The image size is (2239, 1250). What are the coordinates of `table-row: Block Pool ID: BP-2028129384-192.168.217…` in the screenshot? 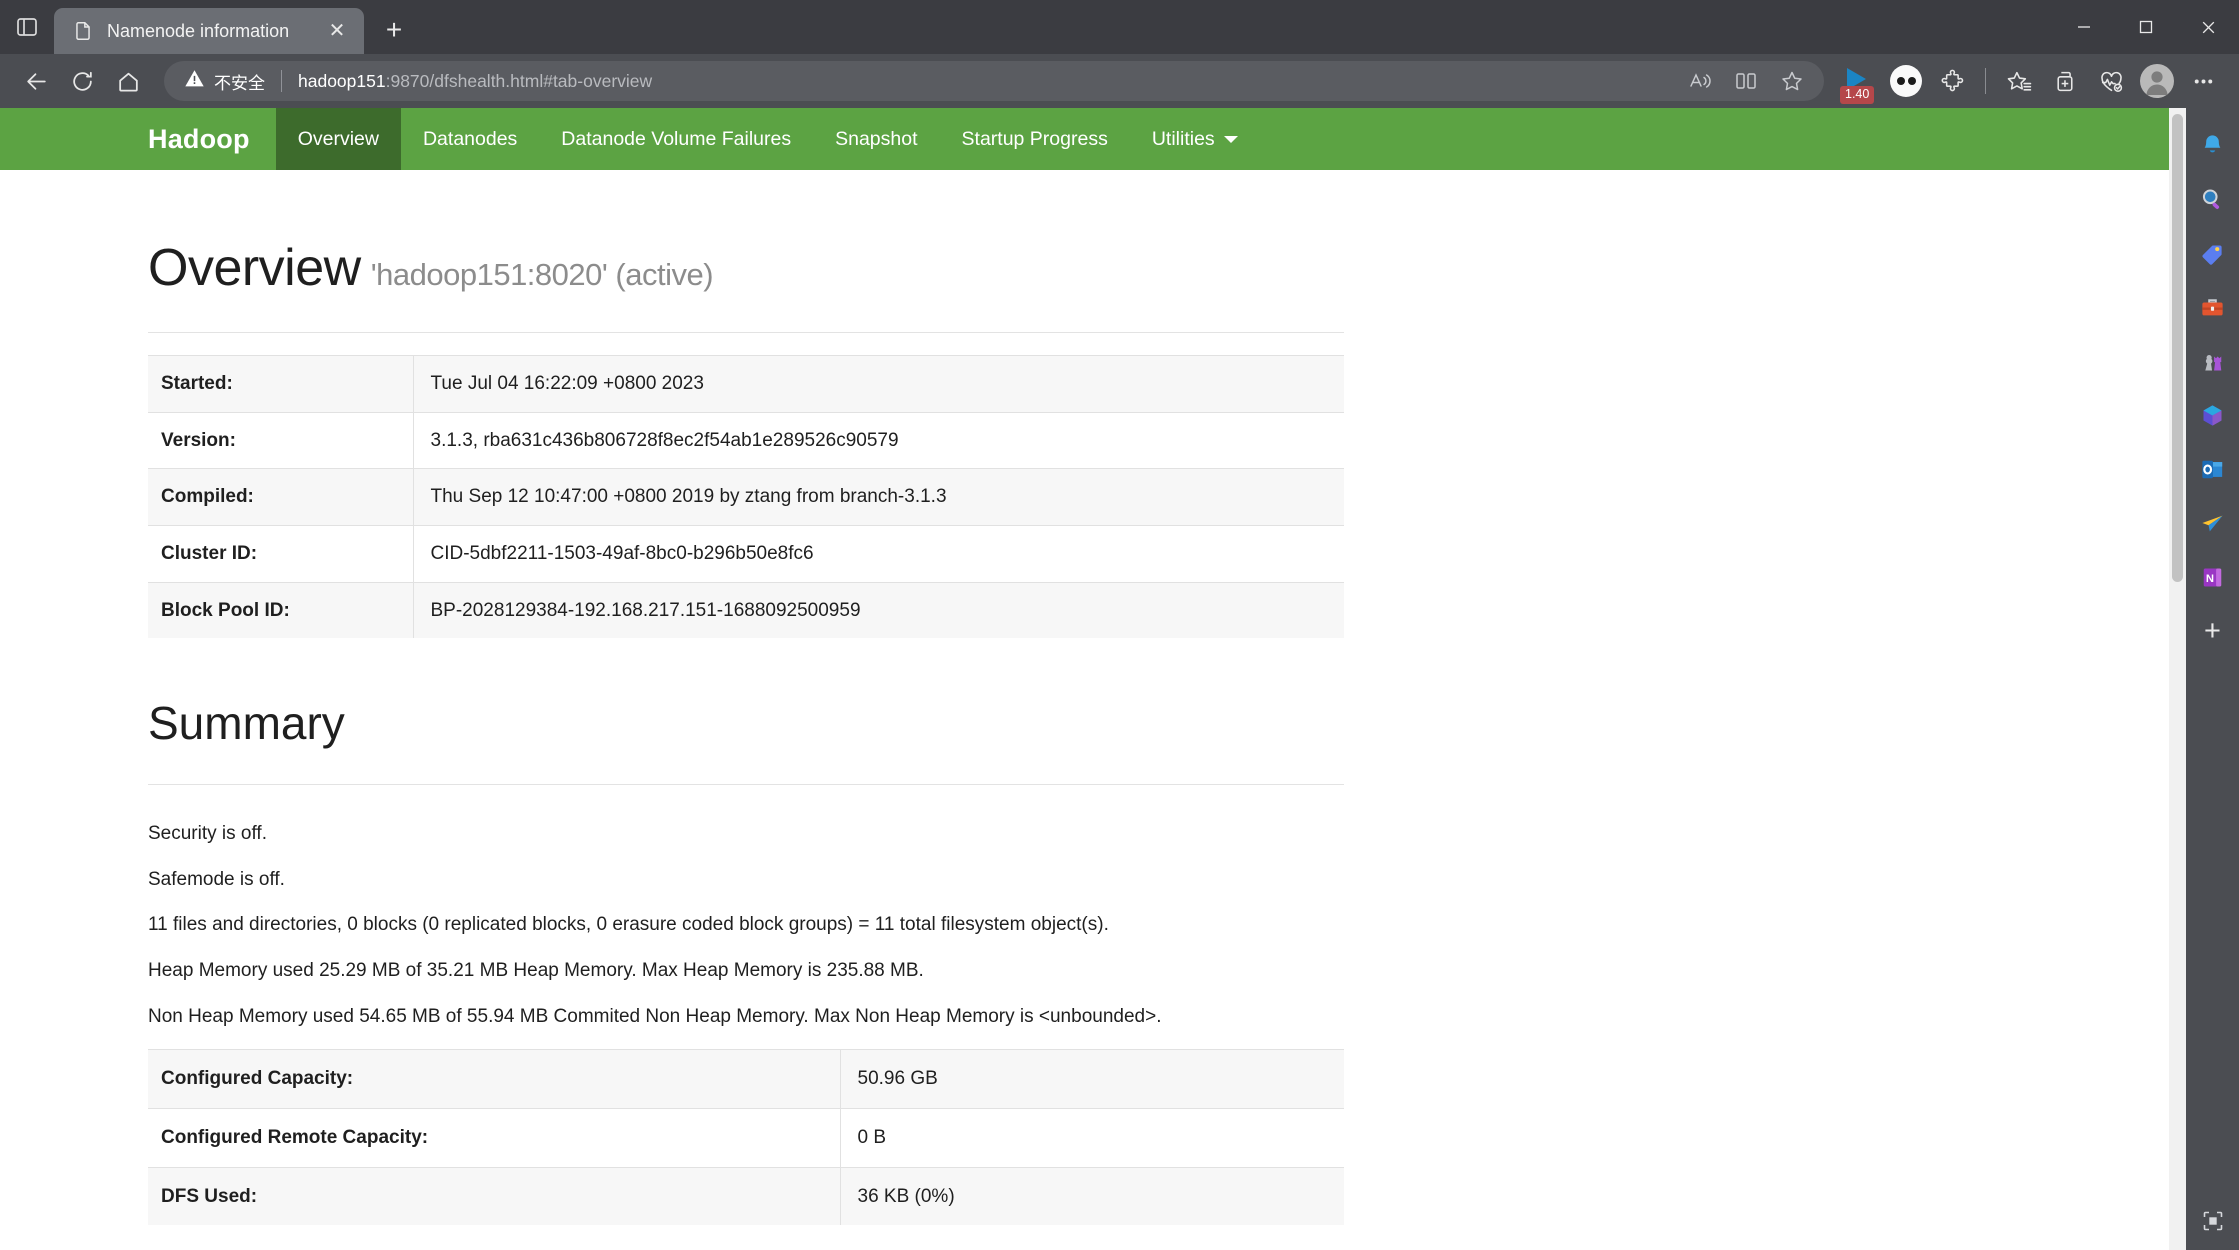 It's located at (746, 610).